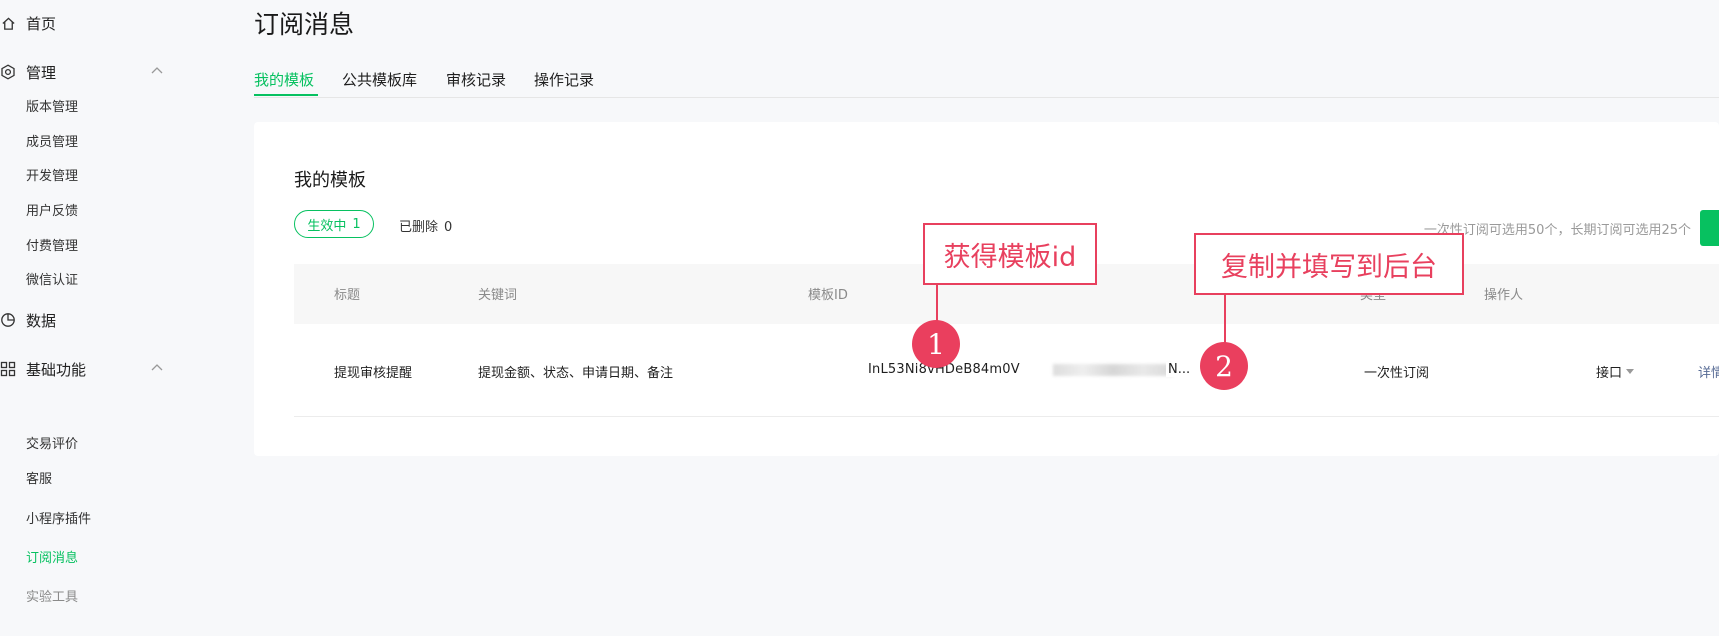  Describe the element at coordinates (286, 95) in the screenshot. I see `active-tab-indicator` at that location.